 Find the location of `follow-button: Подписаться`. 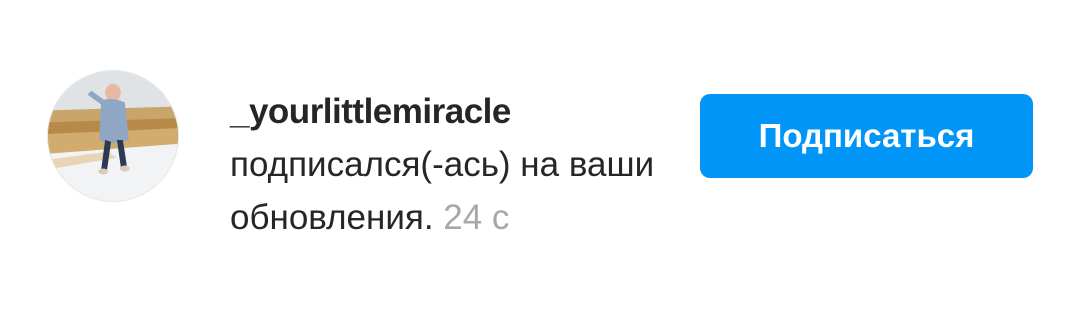

follow-button: Подписаться is located at coordinates (866, 136).